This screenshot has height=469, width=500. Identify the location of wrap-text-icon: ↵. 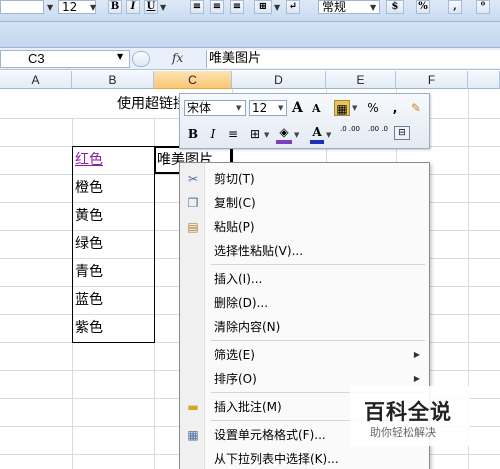
(293, 7).